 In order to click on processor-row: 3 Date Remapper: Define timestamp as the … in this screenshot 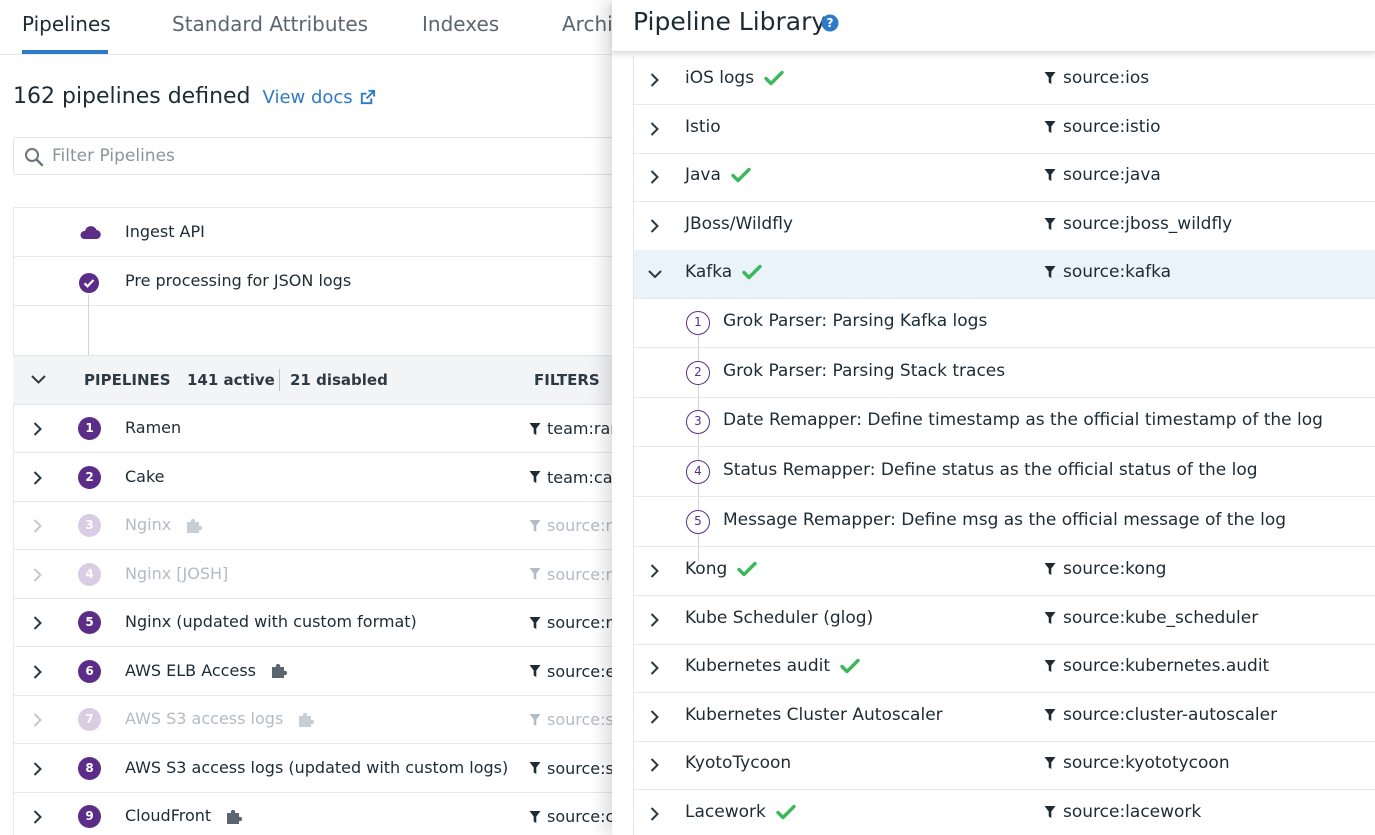, I will do `click(1004, 422)`.